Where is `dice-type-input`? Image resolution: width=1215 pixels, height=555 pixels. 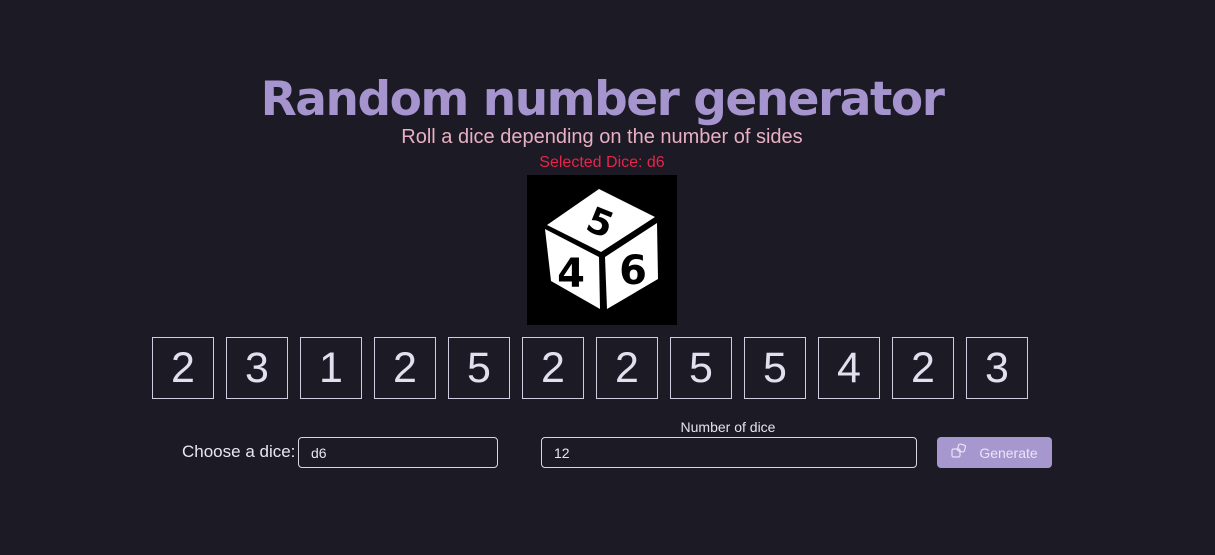 dice-type-input is located at coordinates (398, 452).